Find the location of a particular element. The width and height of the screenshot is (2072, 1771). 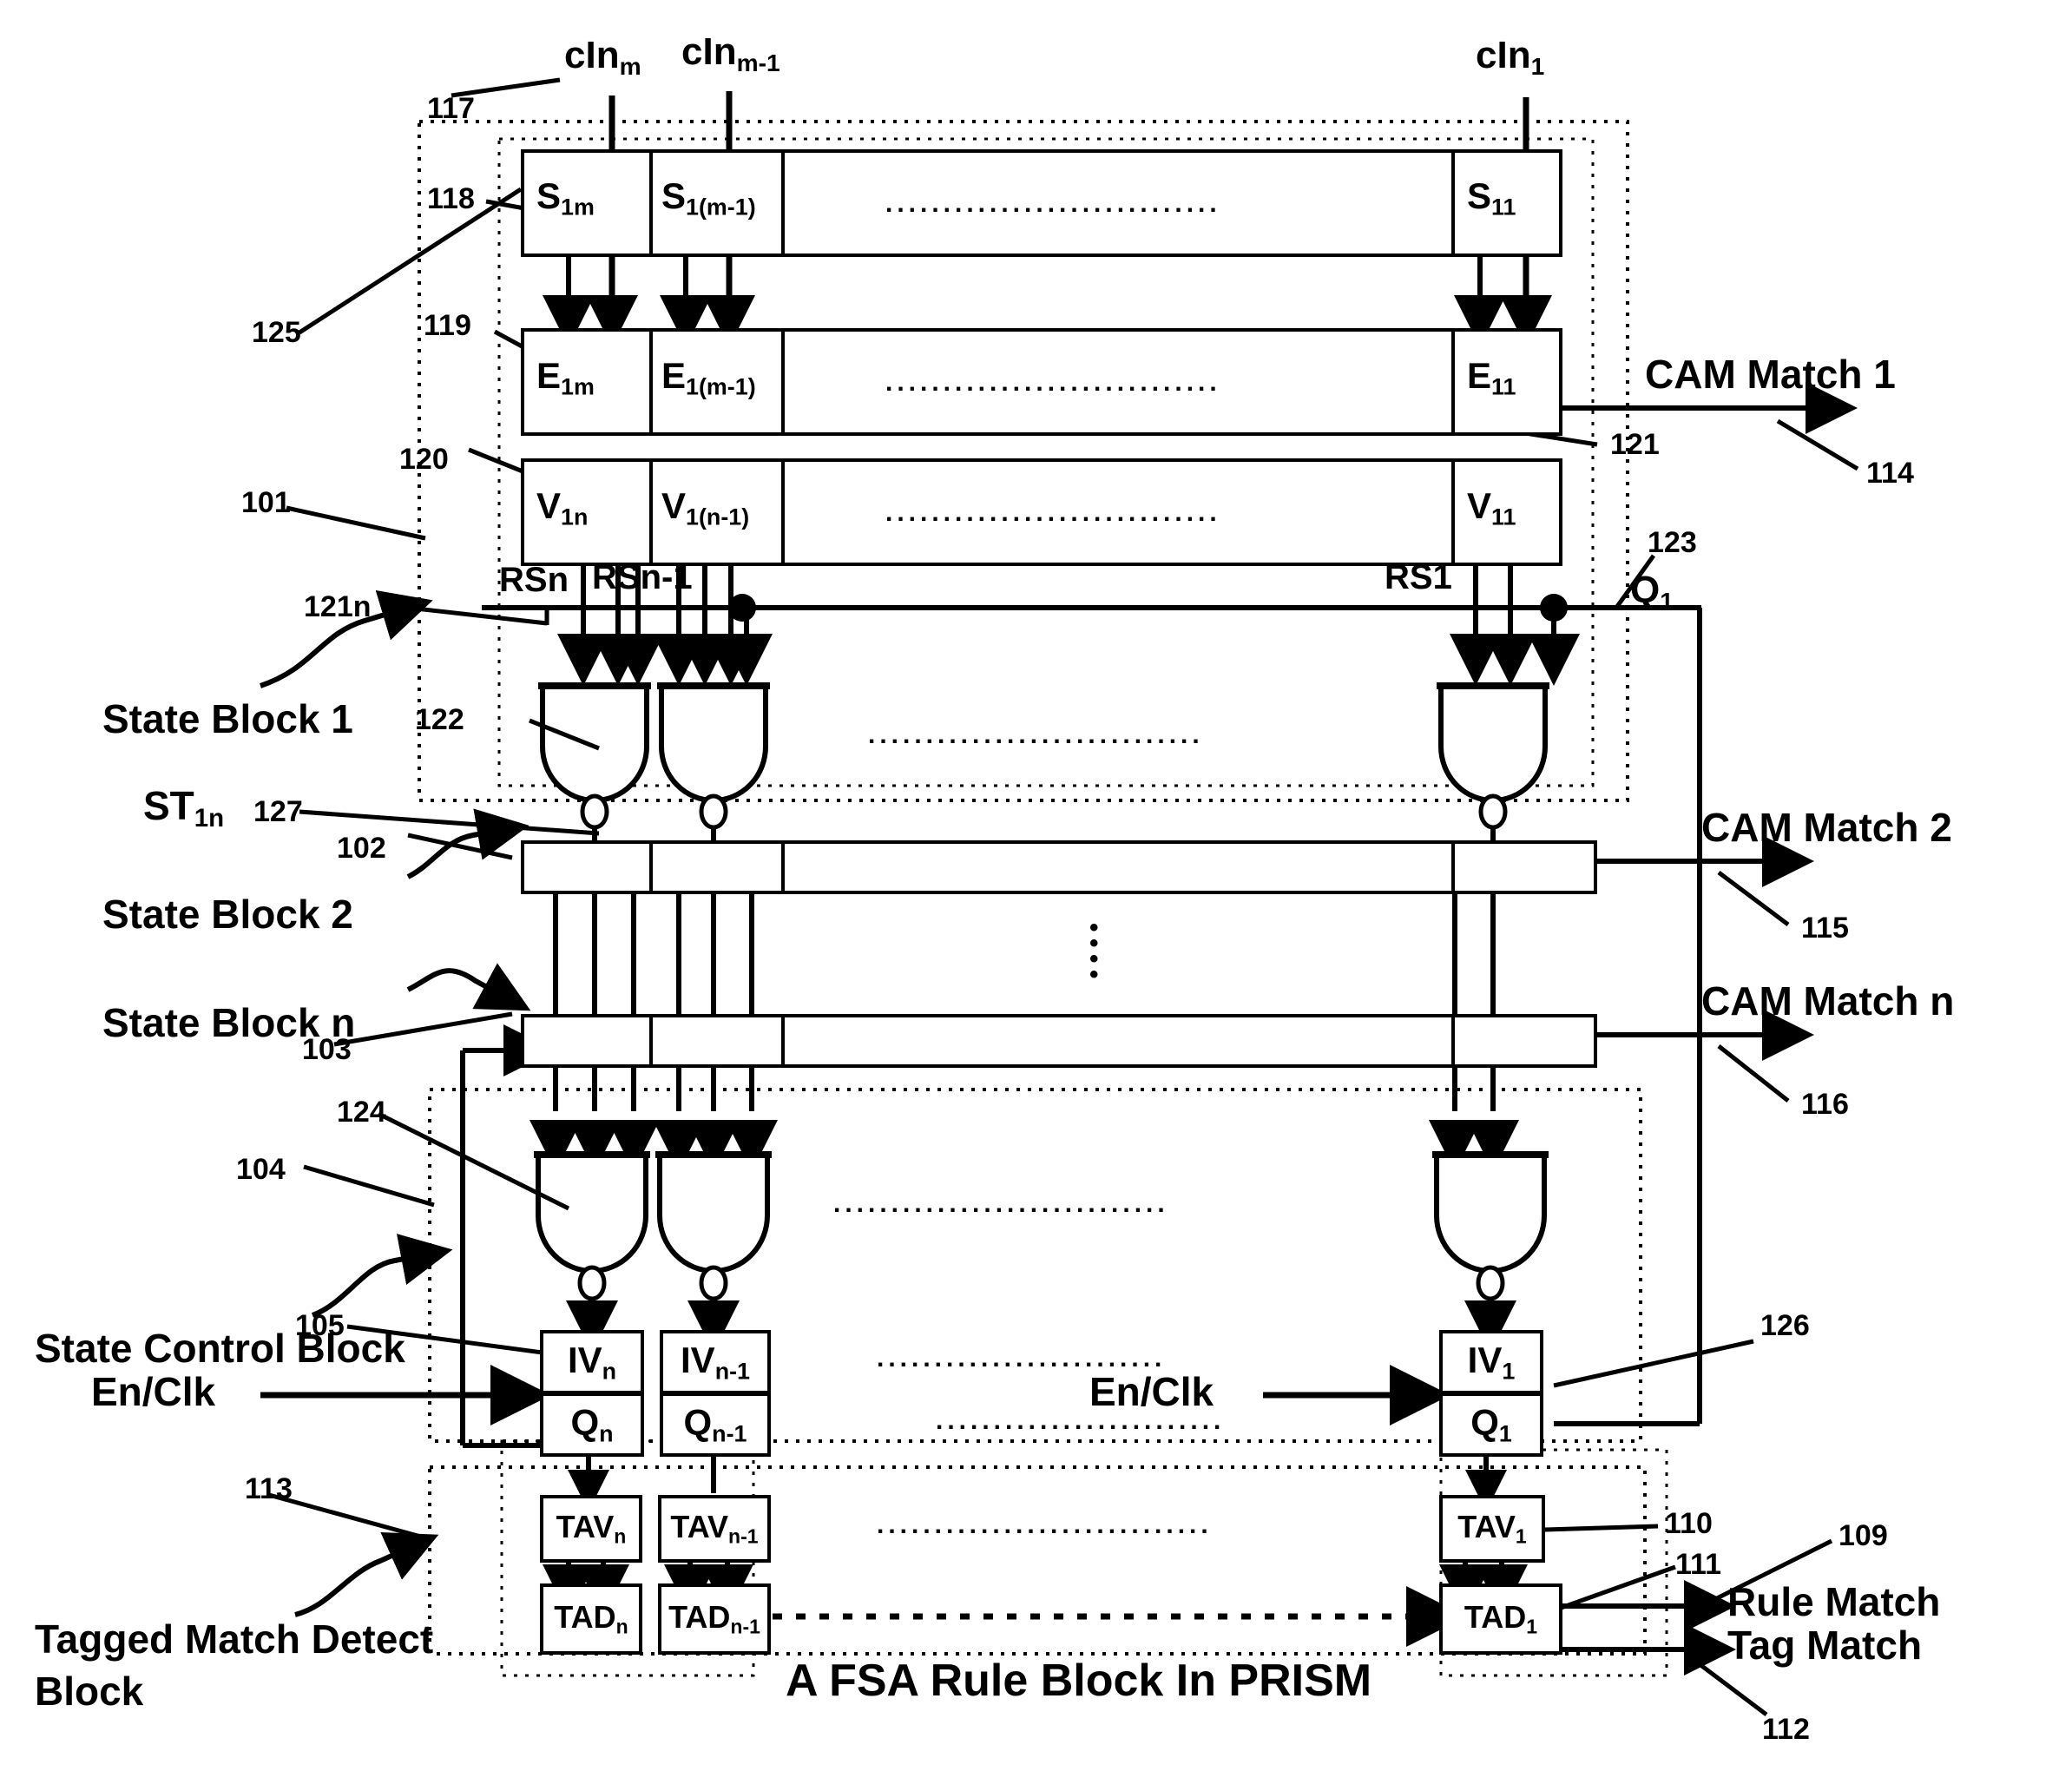

q-box-n: Qn is located at coordinates (592, 1425).